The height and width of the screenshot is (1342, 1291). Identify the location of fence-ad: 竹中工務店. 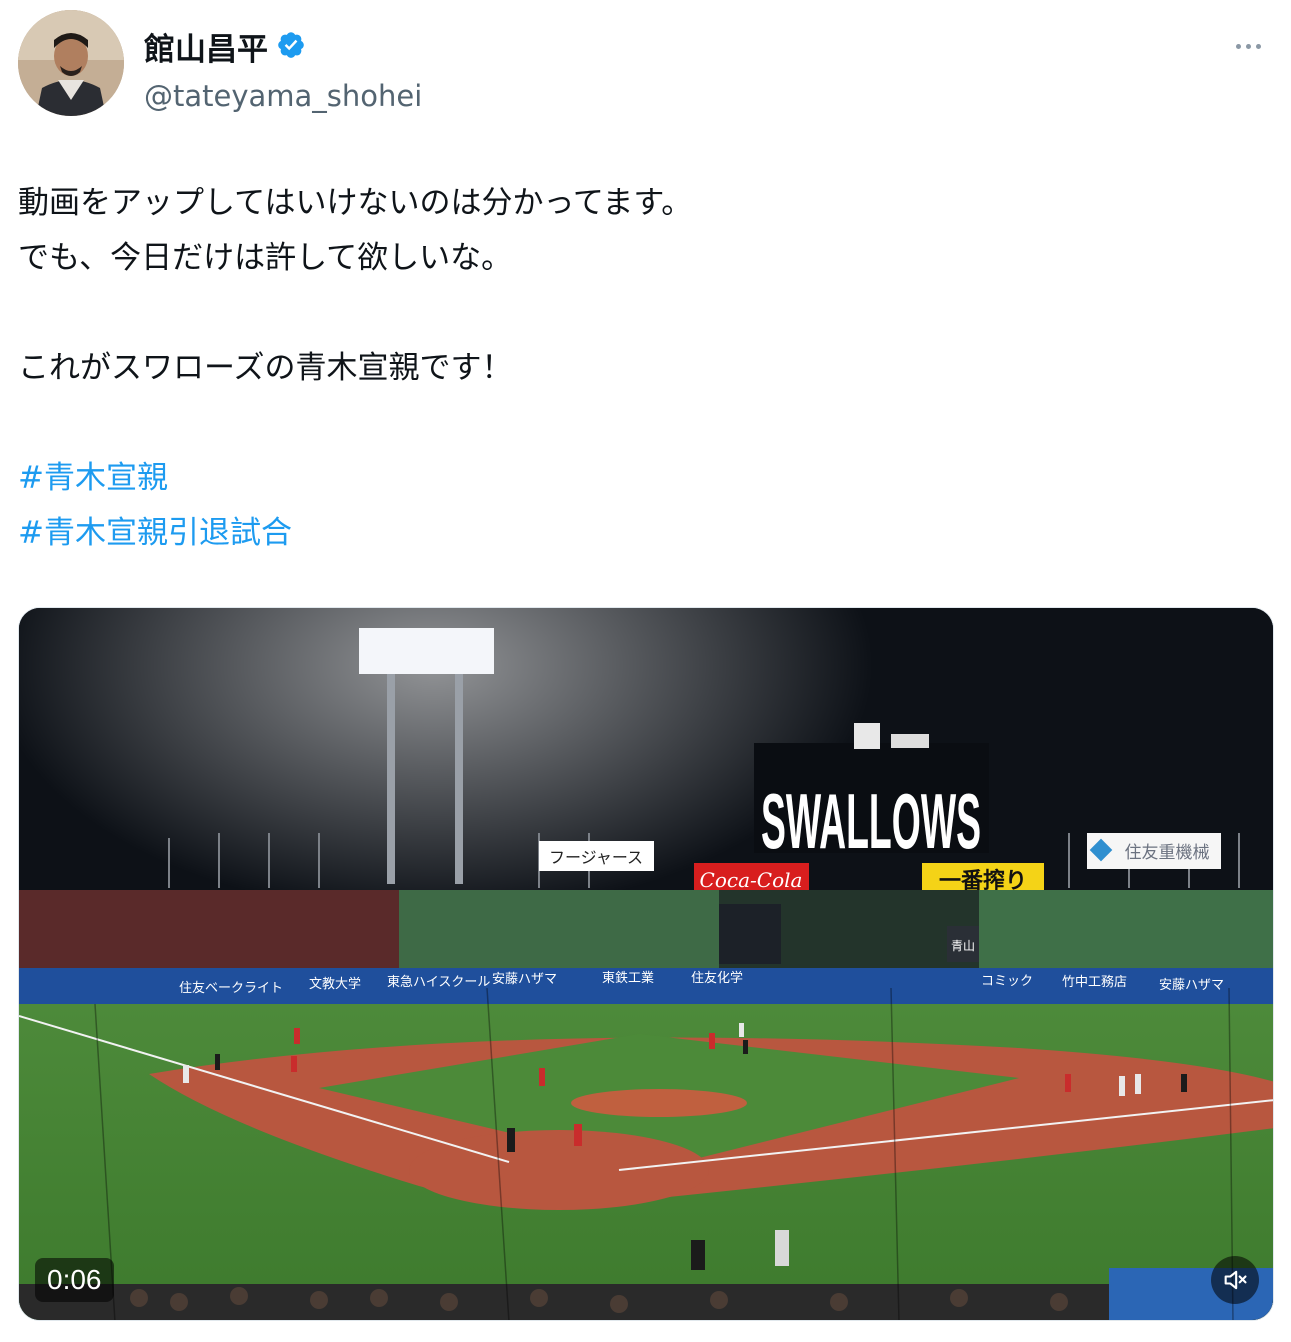
(1094, 982).